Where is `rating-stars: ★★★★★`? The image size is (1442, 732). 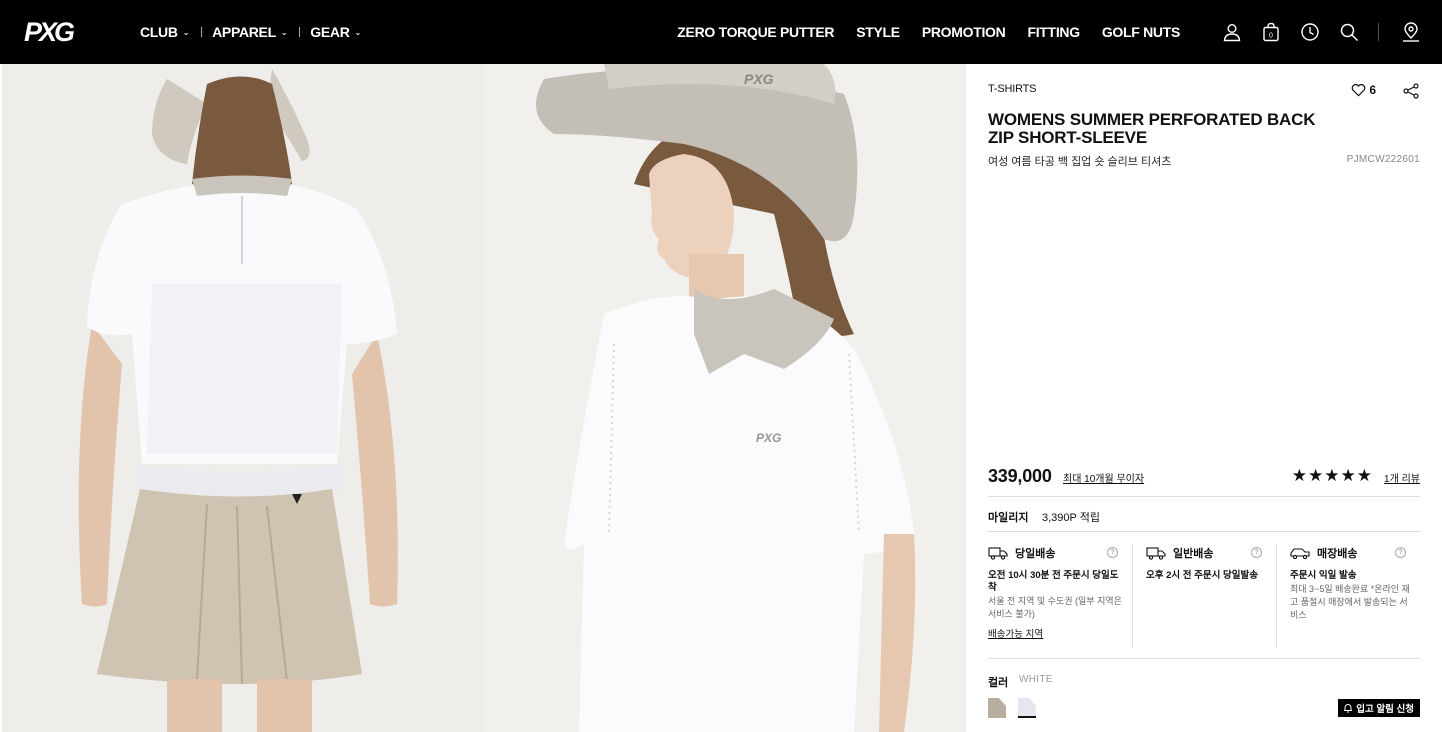 rating-stars: ★★★★★ is located at coordinates (1332, 475).